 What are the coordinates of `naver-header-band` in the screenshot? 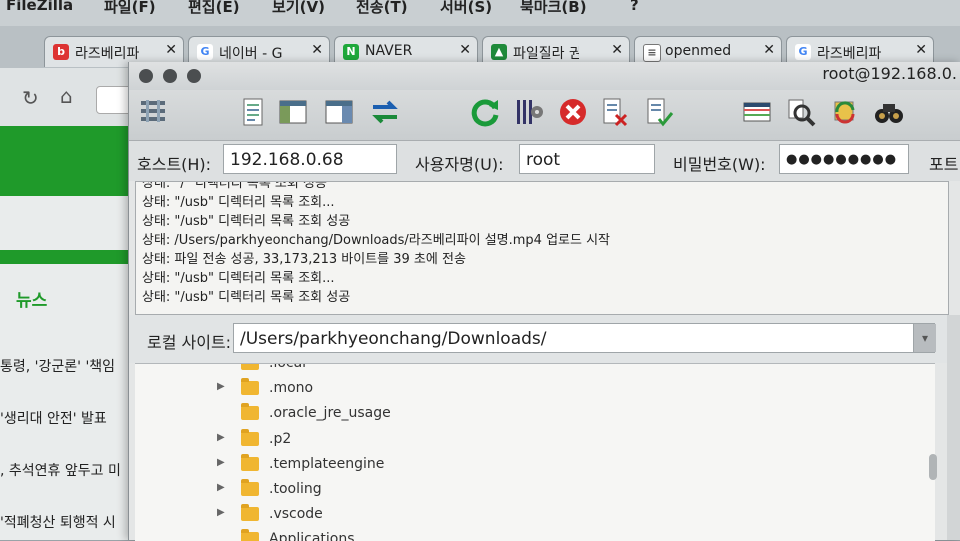 It's located at (67, 161).